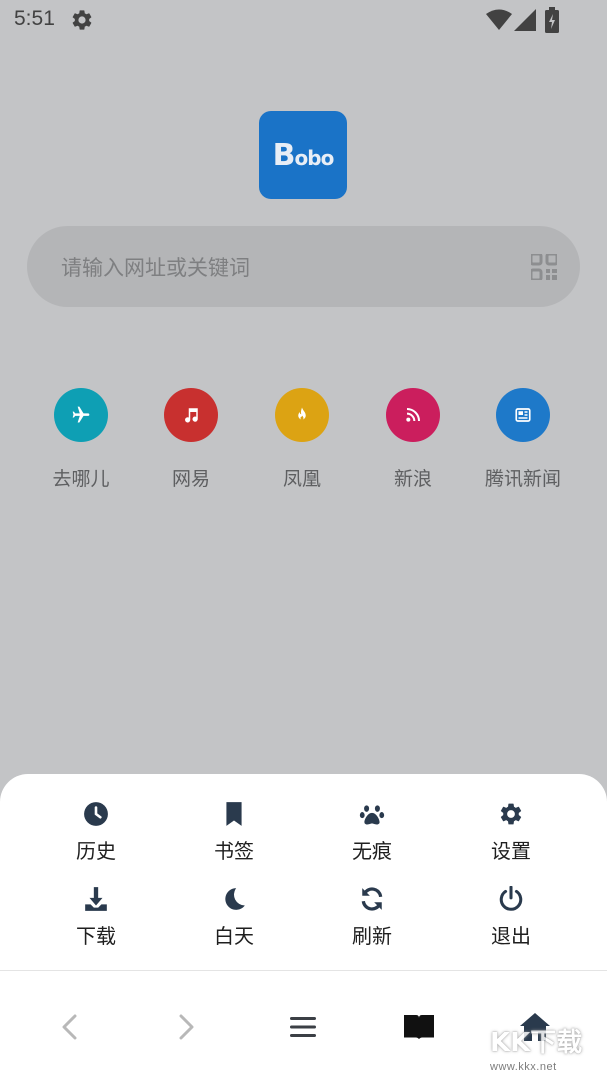 The height and width of the screenshot is (1080, 607). What do you see at coordinates (96, 851) in the screenshot?
I see `menu-label: 历史` at bounding box center [96, 851].